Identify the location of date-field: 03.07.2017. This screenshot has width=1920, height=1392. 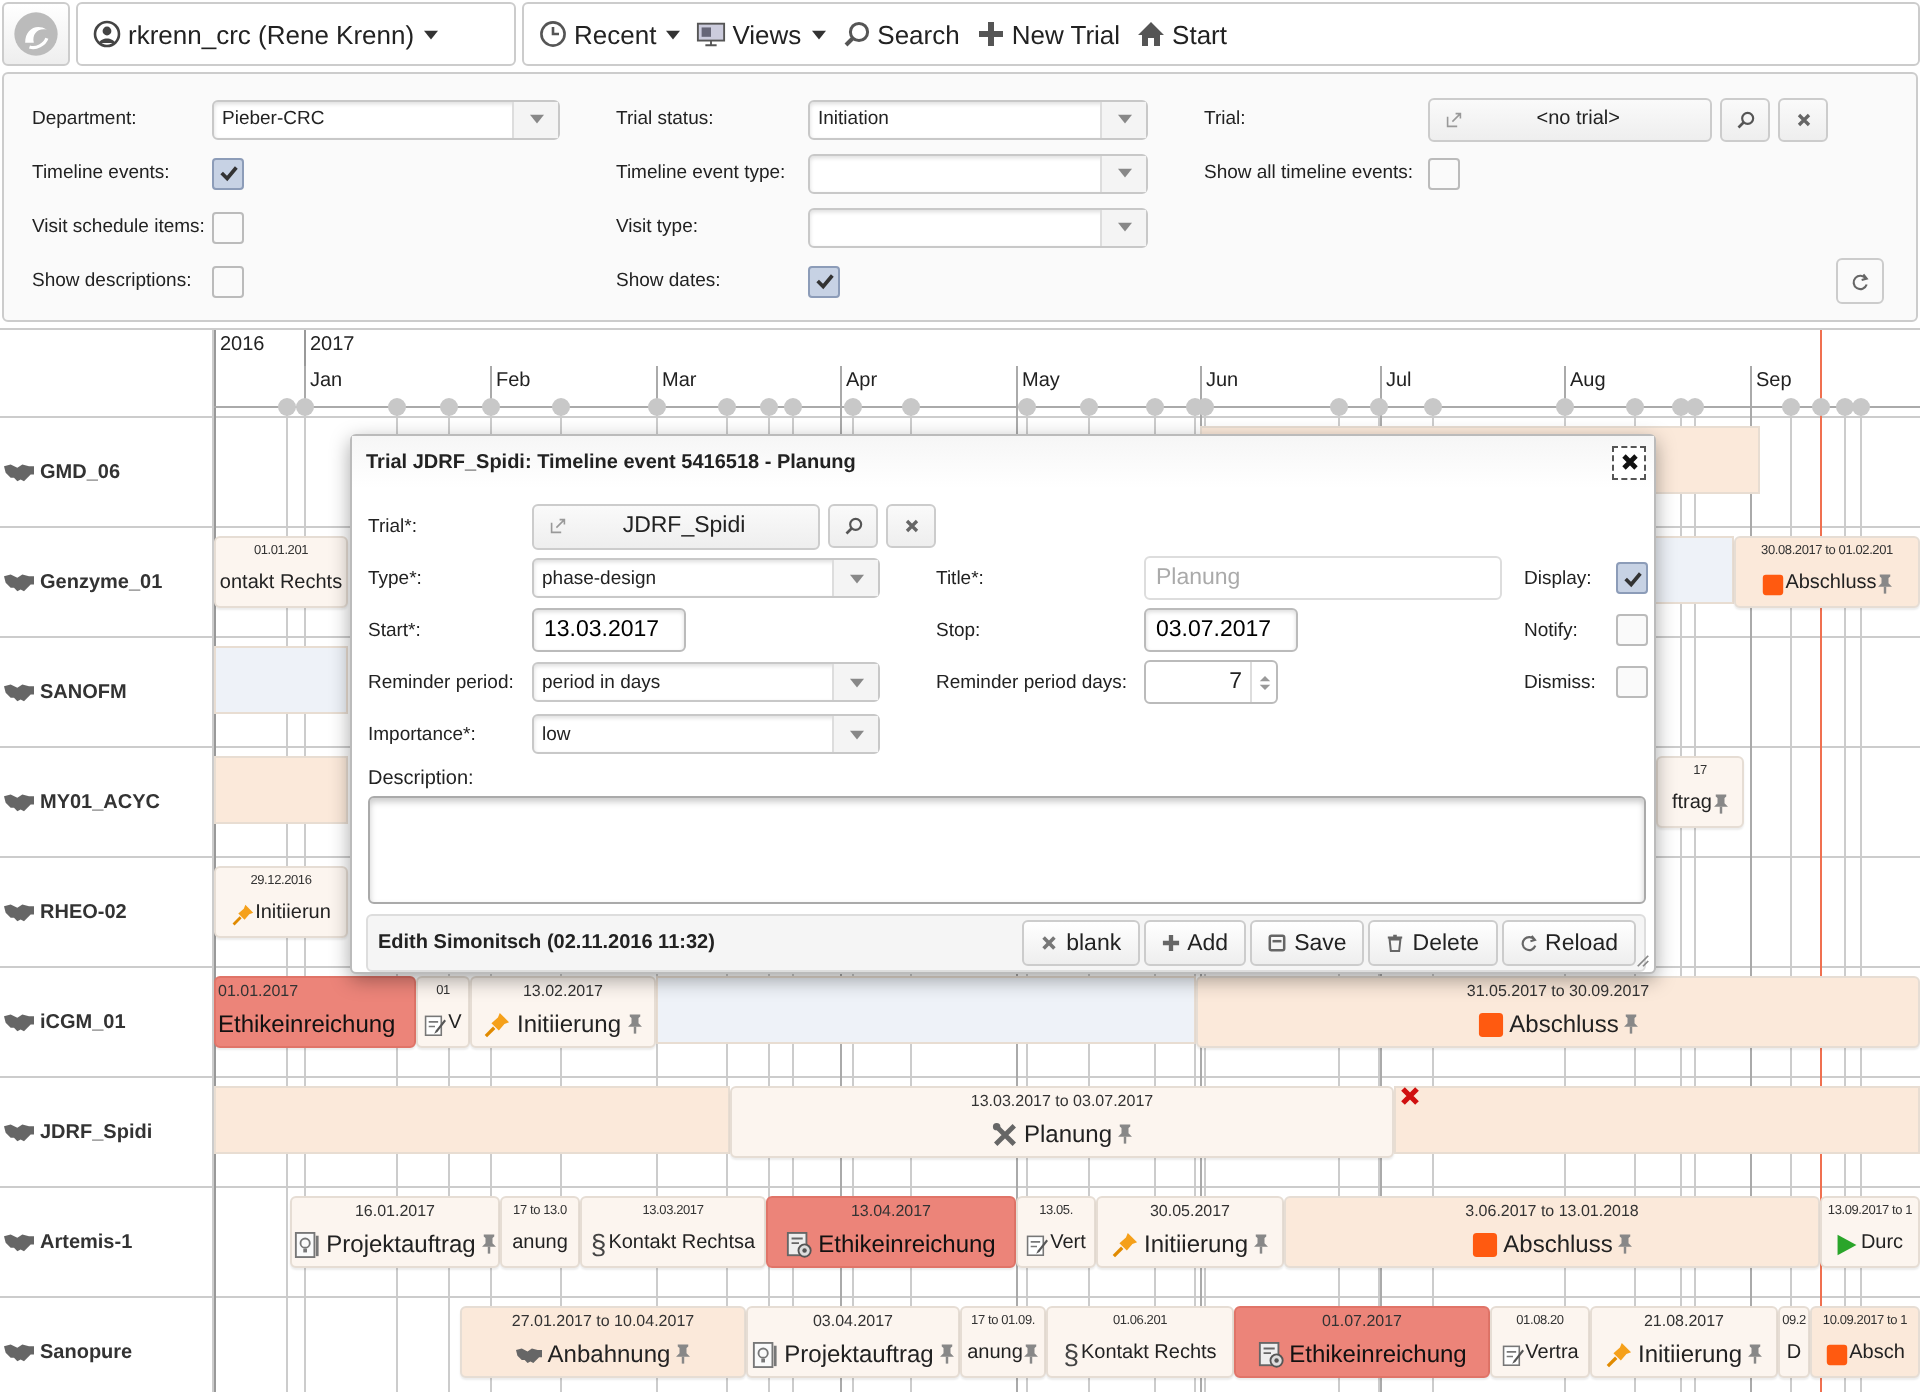
(1221, 630).